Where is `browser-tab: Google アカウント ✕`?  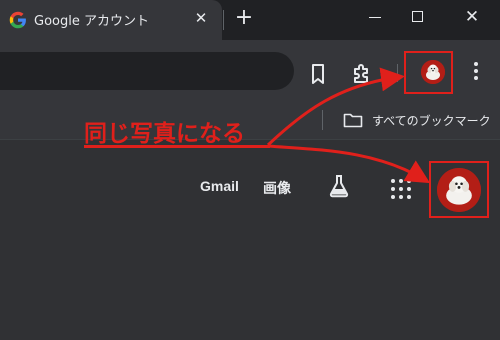 browser-tab: Google アカウント ✕ is located at coordinates (111, 20).